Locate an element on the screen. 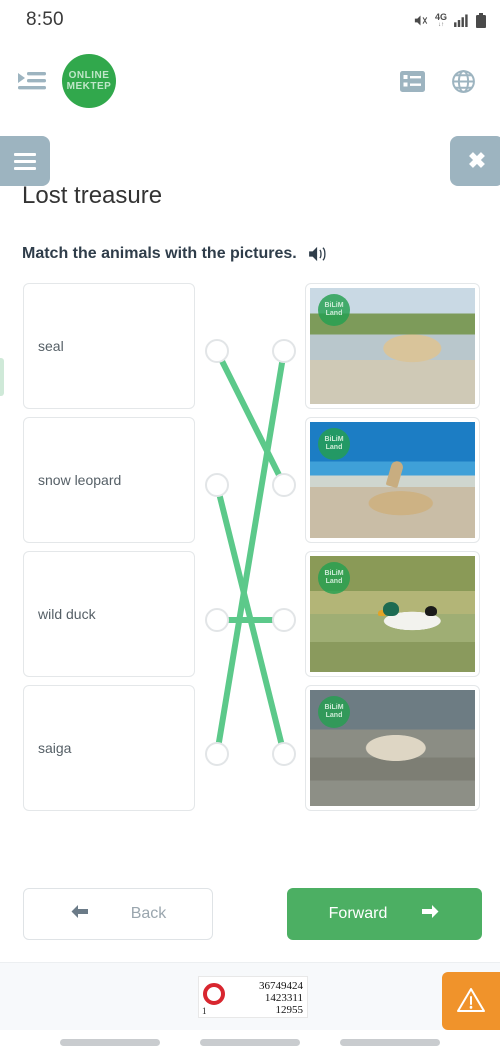 This screenshot has width=500, height=1055. arrow-right-icon is located at coordinates (430, 914).